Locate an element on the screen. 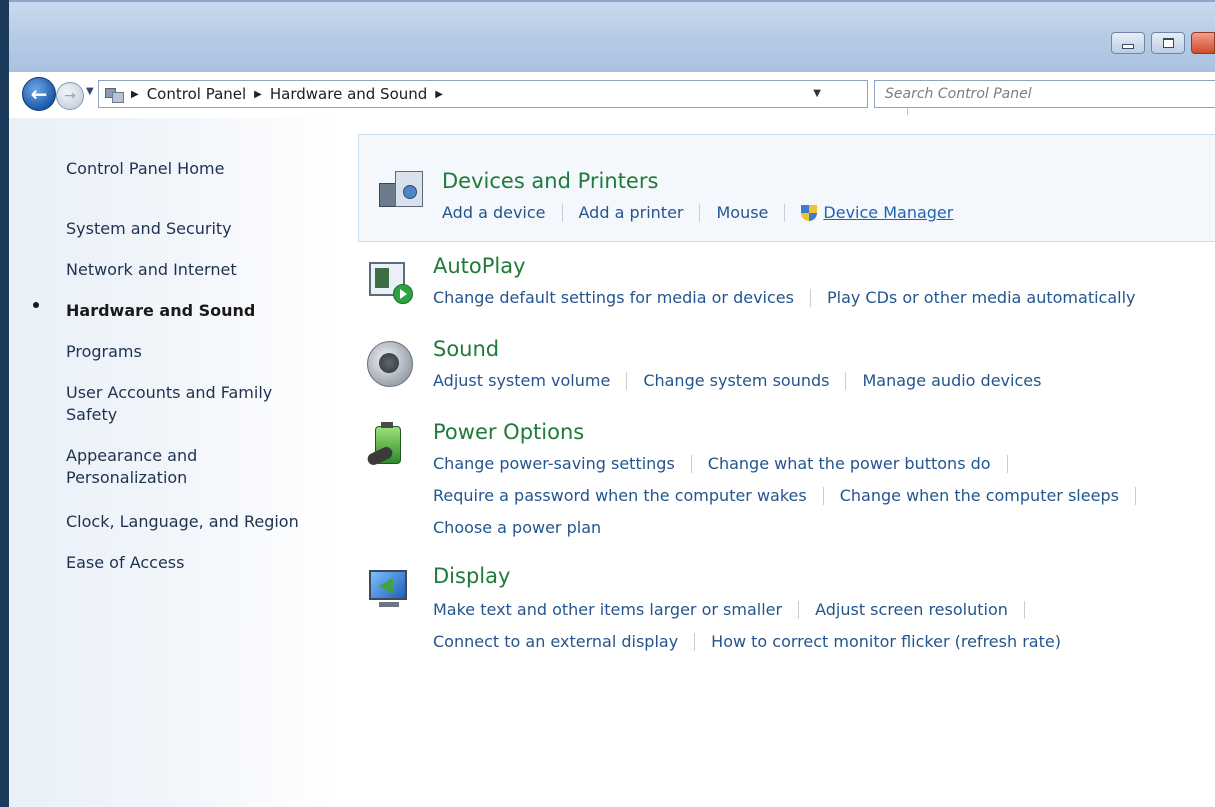  breadcrumb-control-panel: Control Panel is located at coordinates (196, 94).